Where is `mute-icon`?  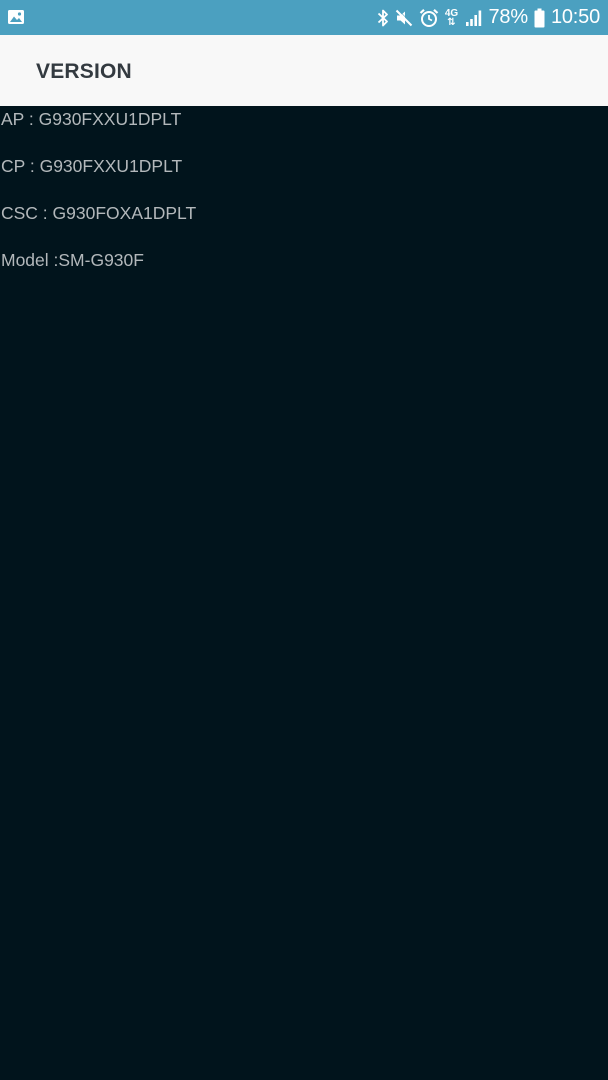
mute-icon is located at coordinates (404, 17).